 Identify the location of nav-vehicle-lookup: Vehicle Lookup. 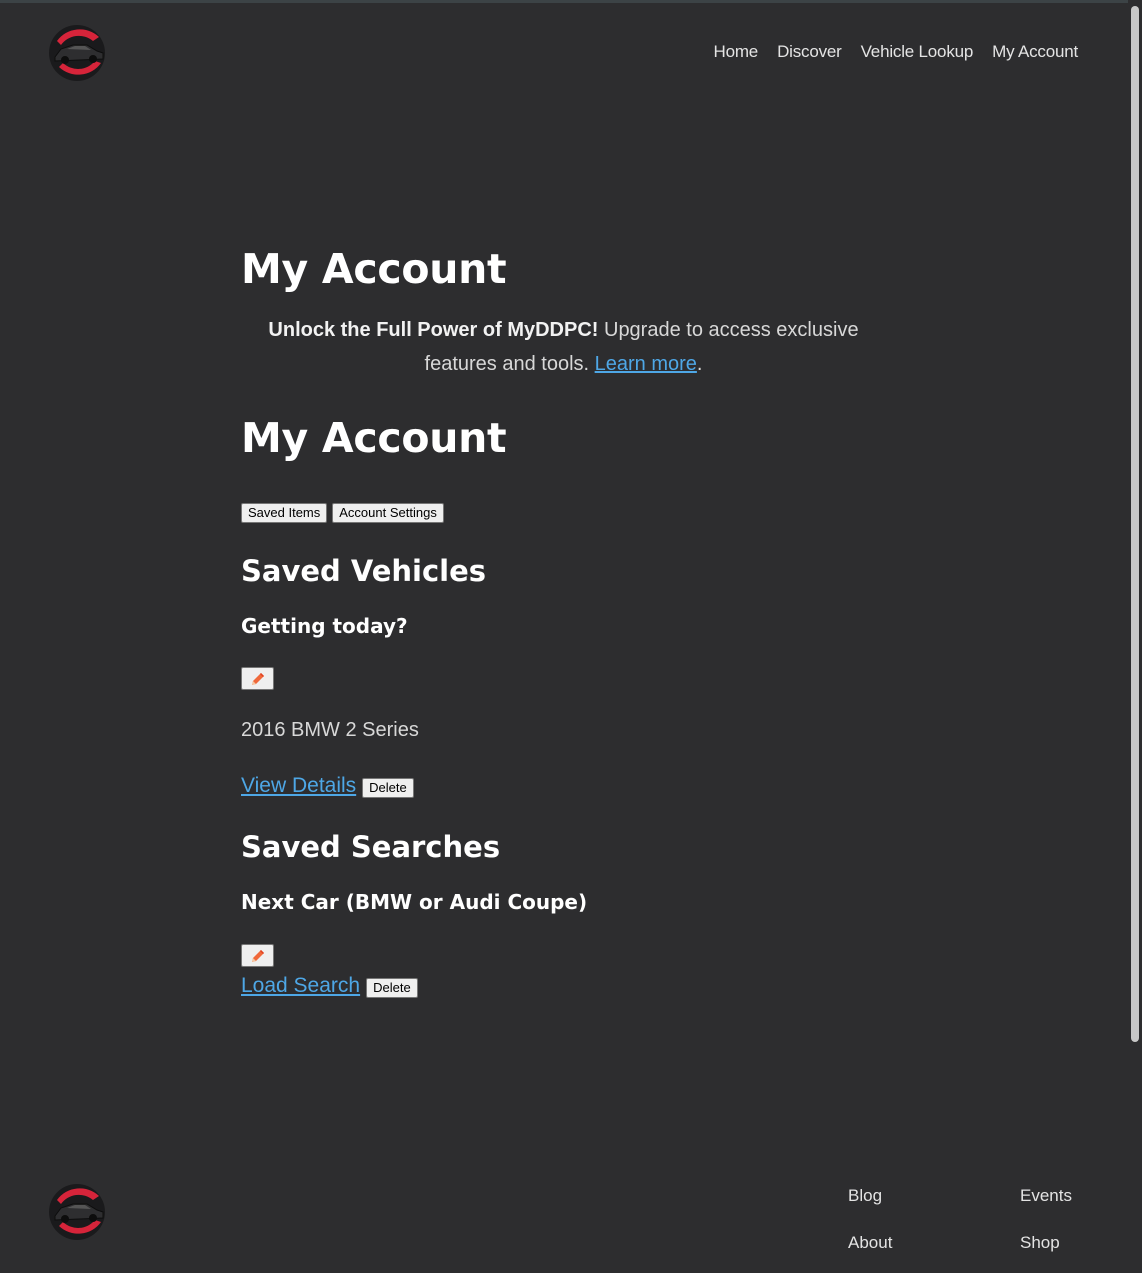
(917, 52).